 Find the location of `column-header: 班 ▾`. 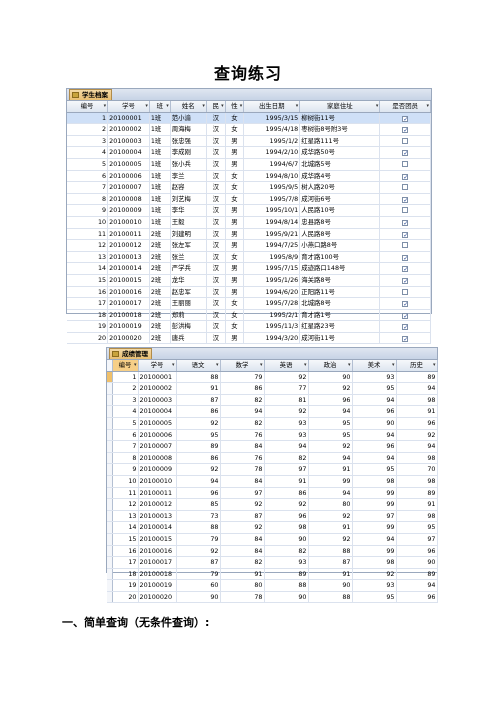

column-header: 班 ▾ is located at coordinates (160, 107).